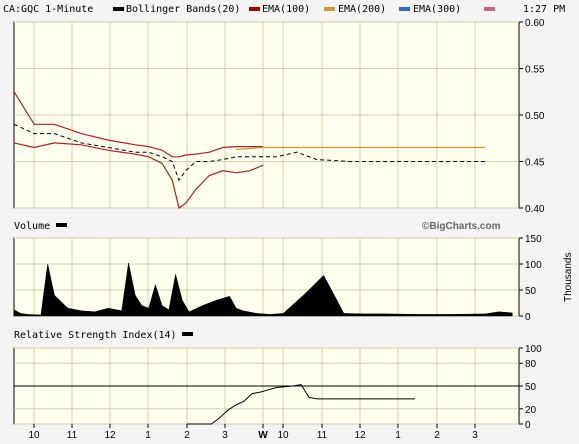  I want to click on volume-legend-swatch, so click(61, 225).